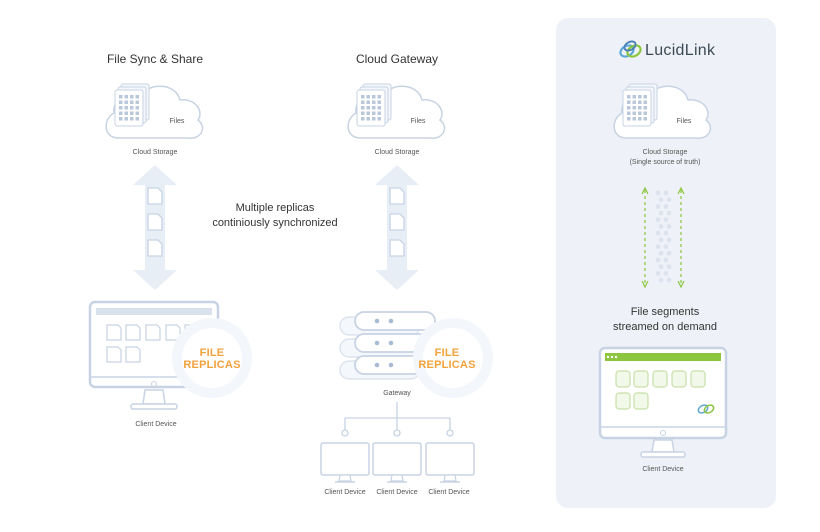  Describe the element at coordinates (154, 406) in the screenshot. I see `monitor-base` at that location.